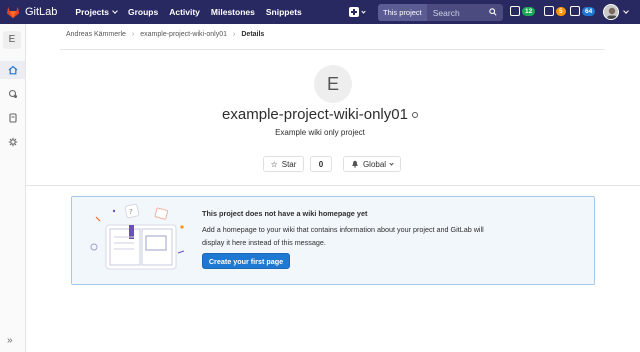 This screenshot has height=352, width=640. I want to click on user-avatar-image, so click(611, 12).